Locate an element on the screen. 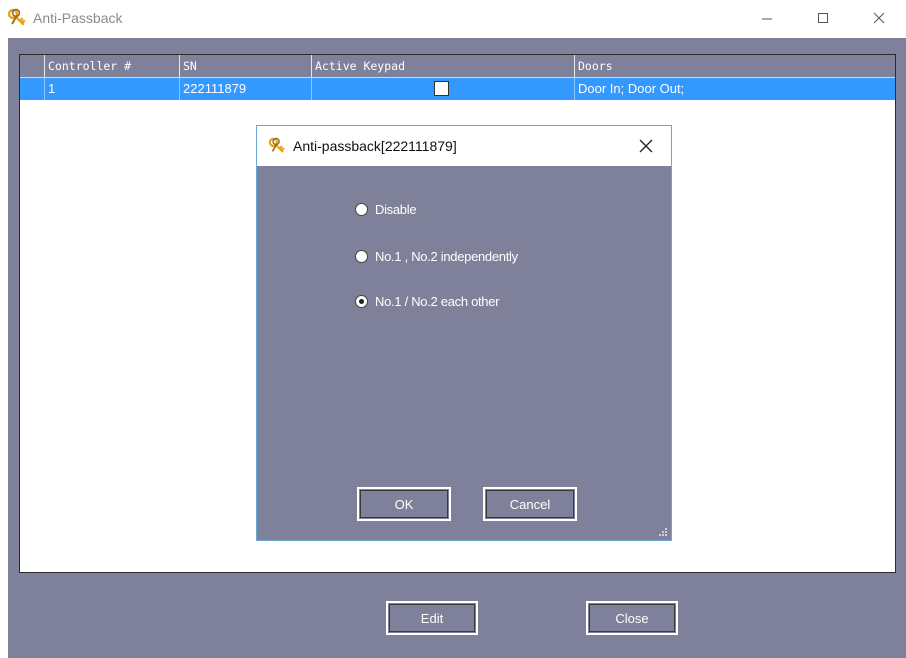 The width and height of the screenshot is (906, 658). dialog-title: Anti-passback[222111879] is located at coordinates (375, 146).